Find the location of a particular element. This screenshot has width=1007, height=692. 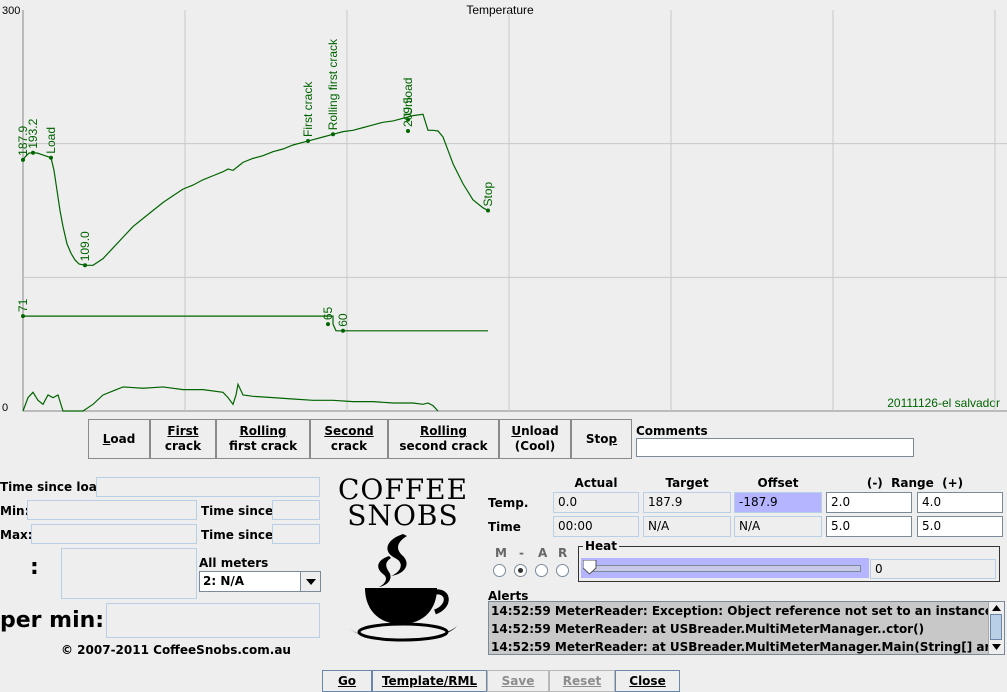

meter-select: 2: N/A is located at coordinates (260, 581).